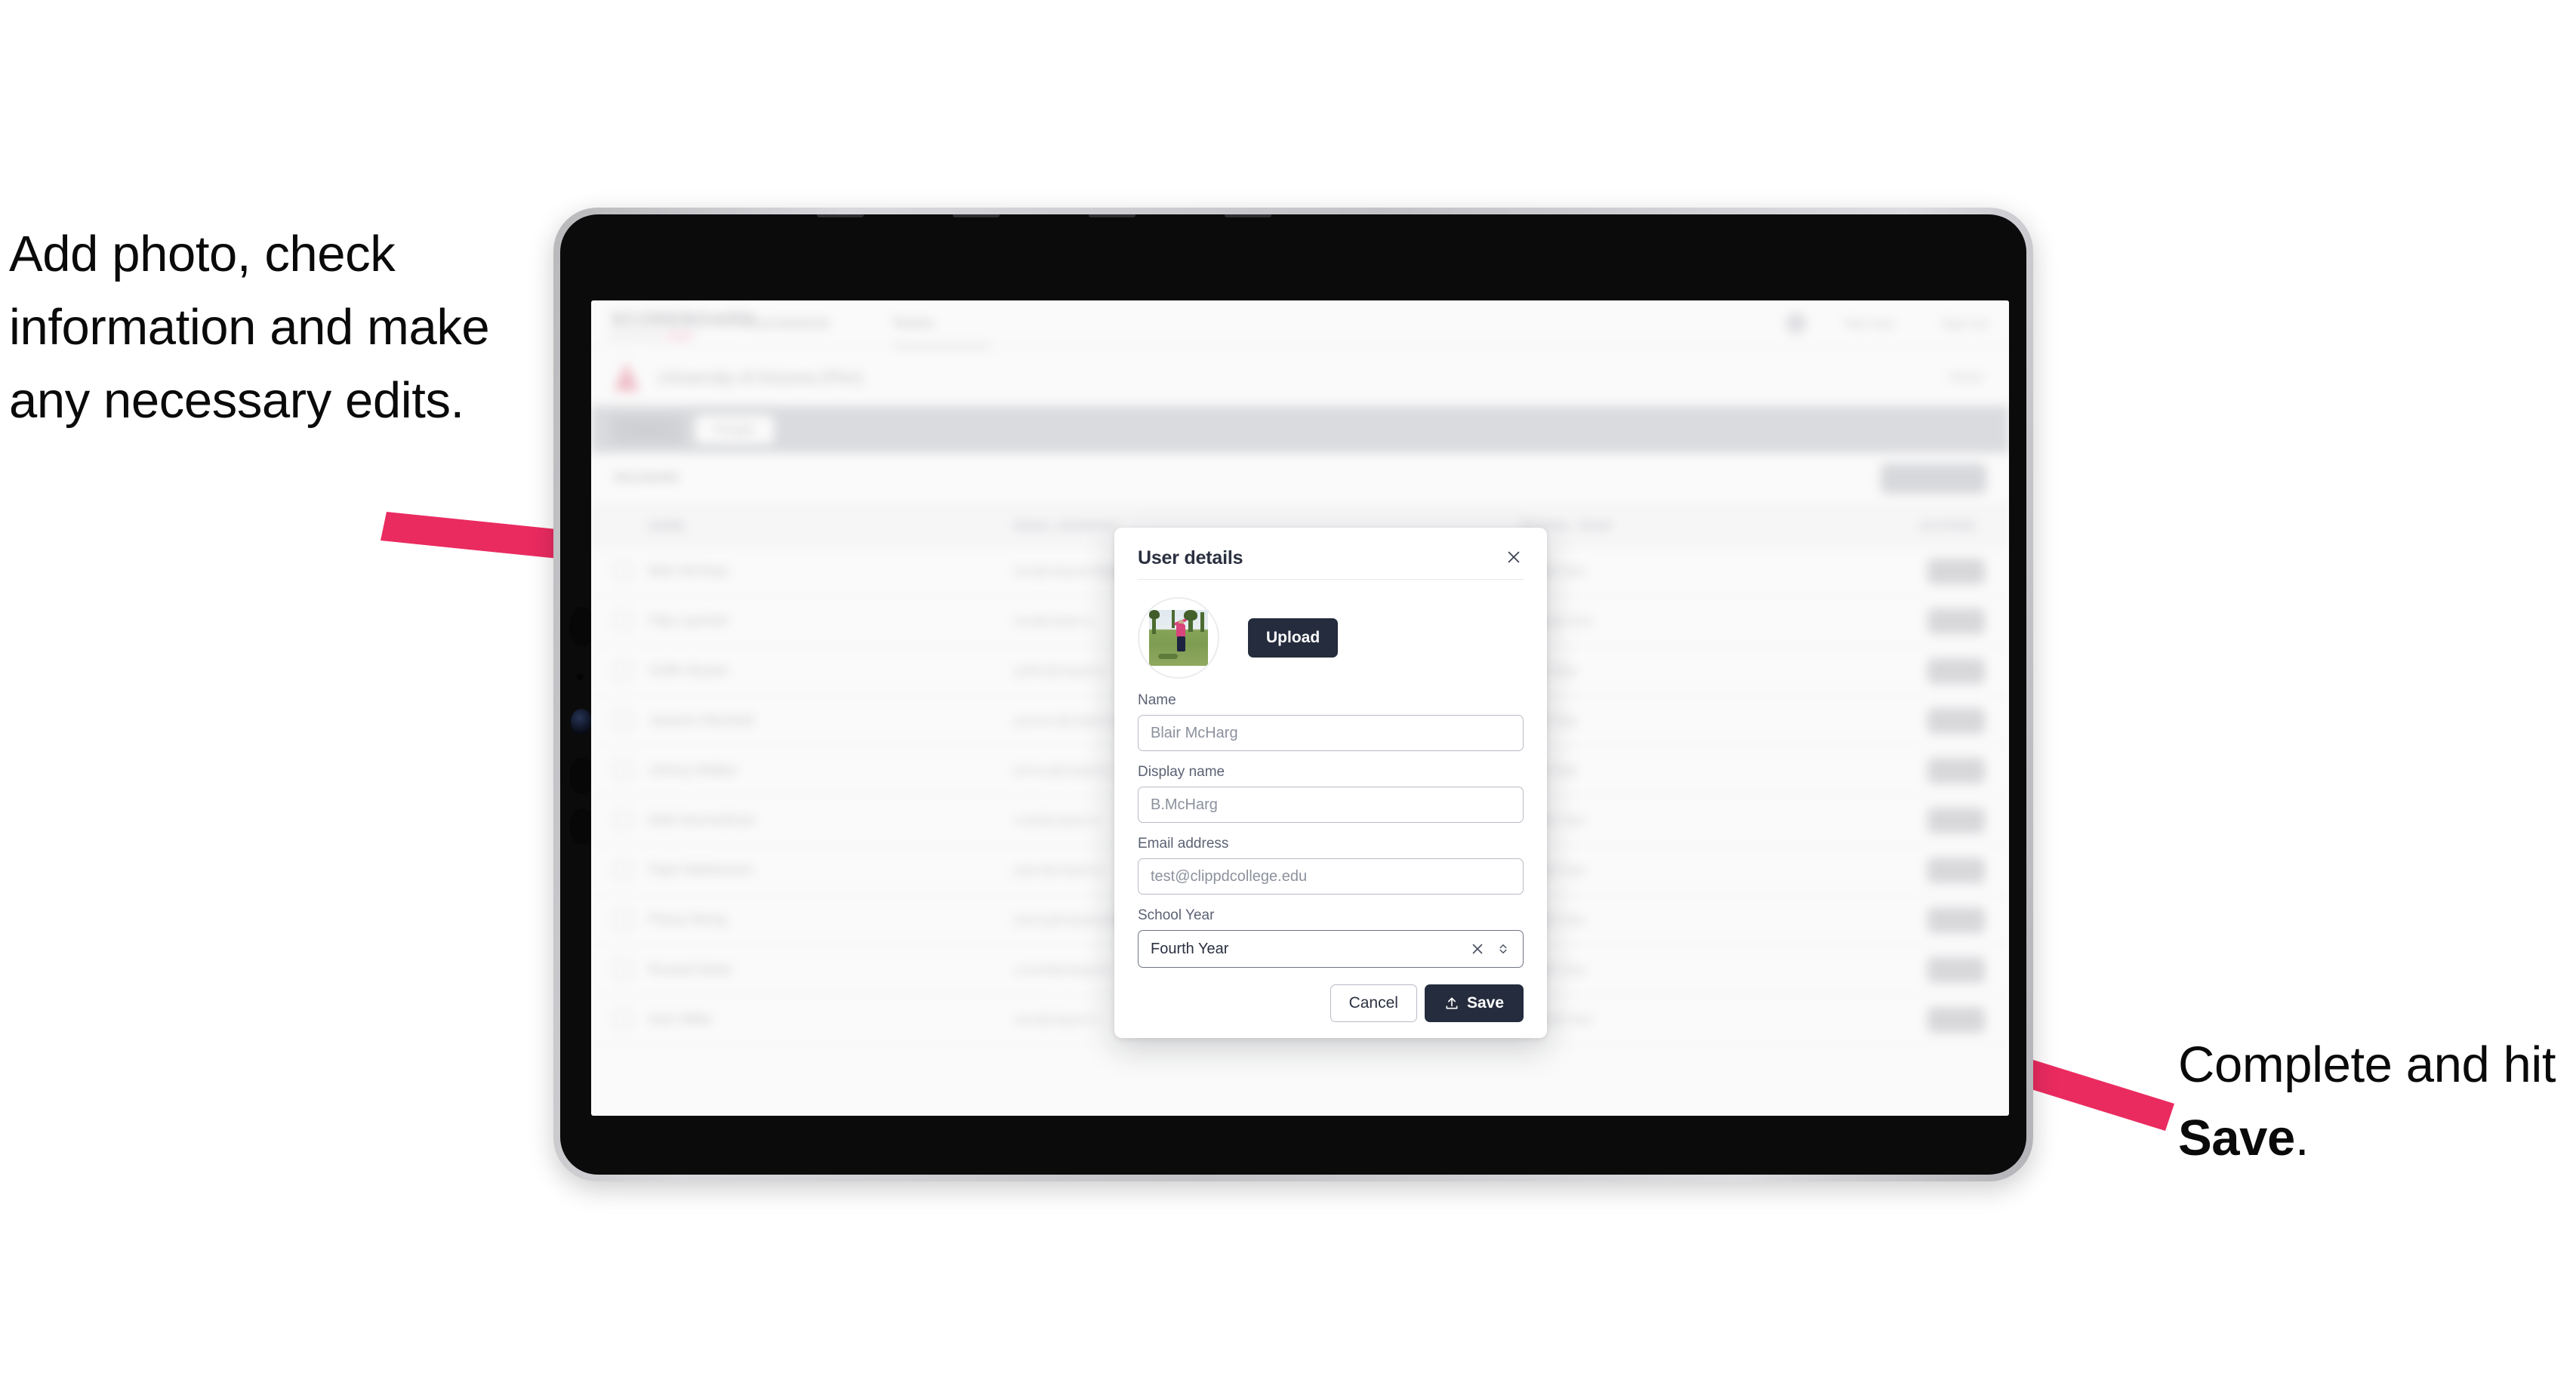 Image resolution: width=2576 pixels, height=1386 pixels. I want to click on field-email-address: Email address, so click(1331, 865).